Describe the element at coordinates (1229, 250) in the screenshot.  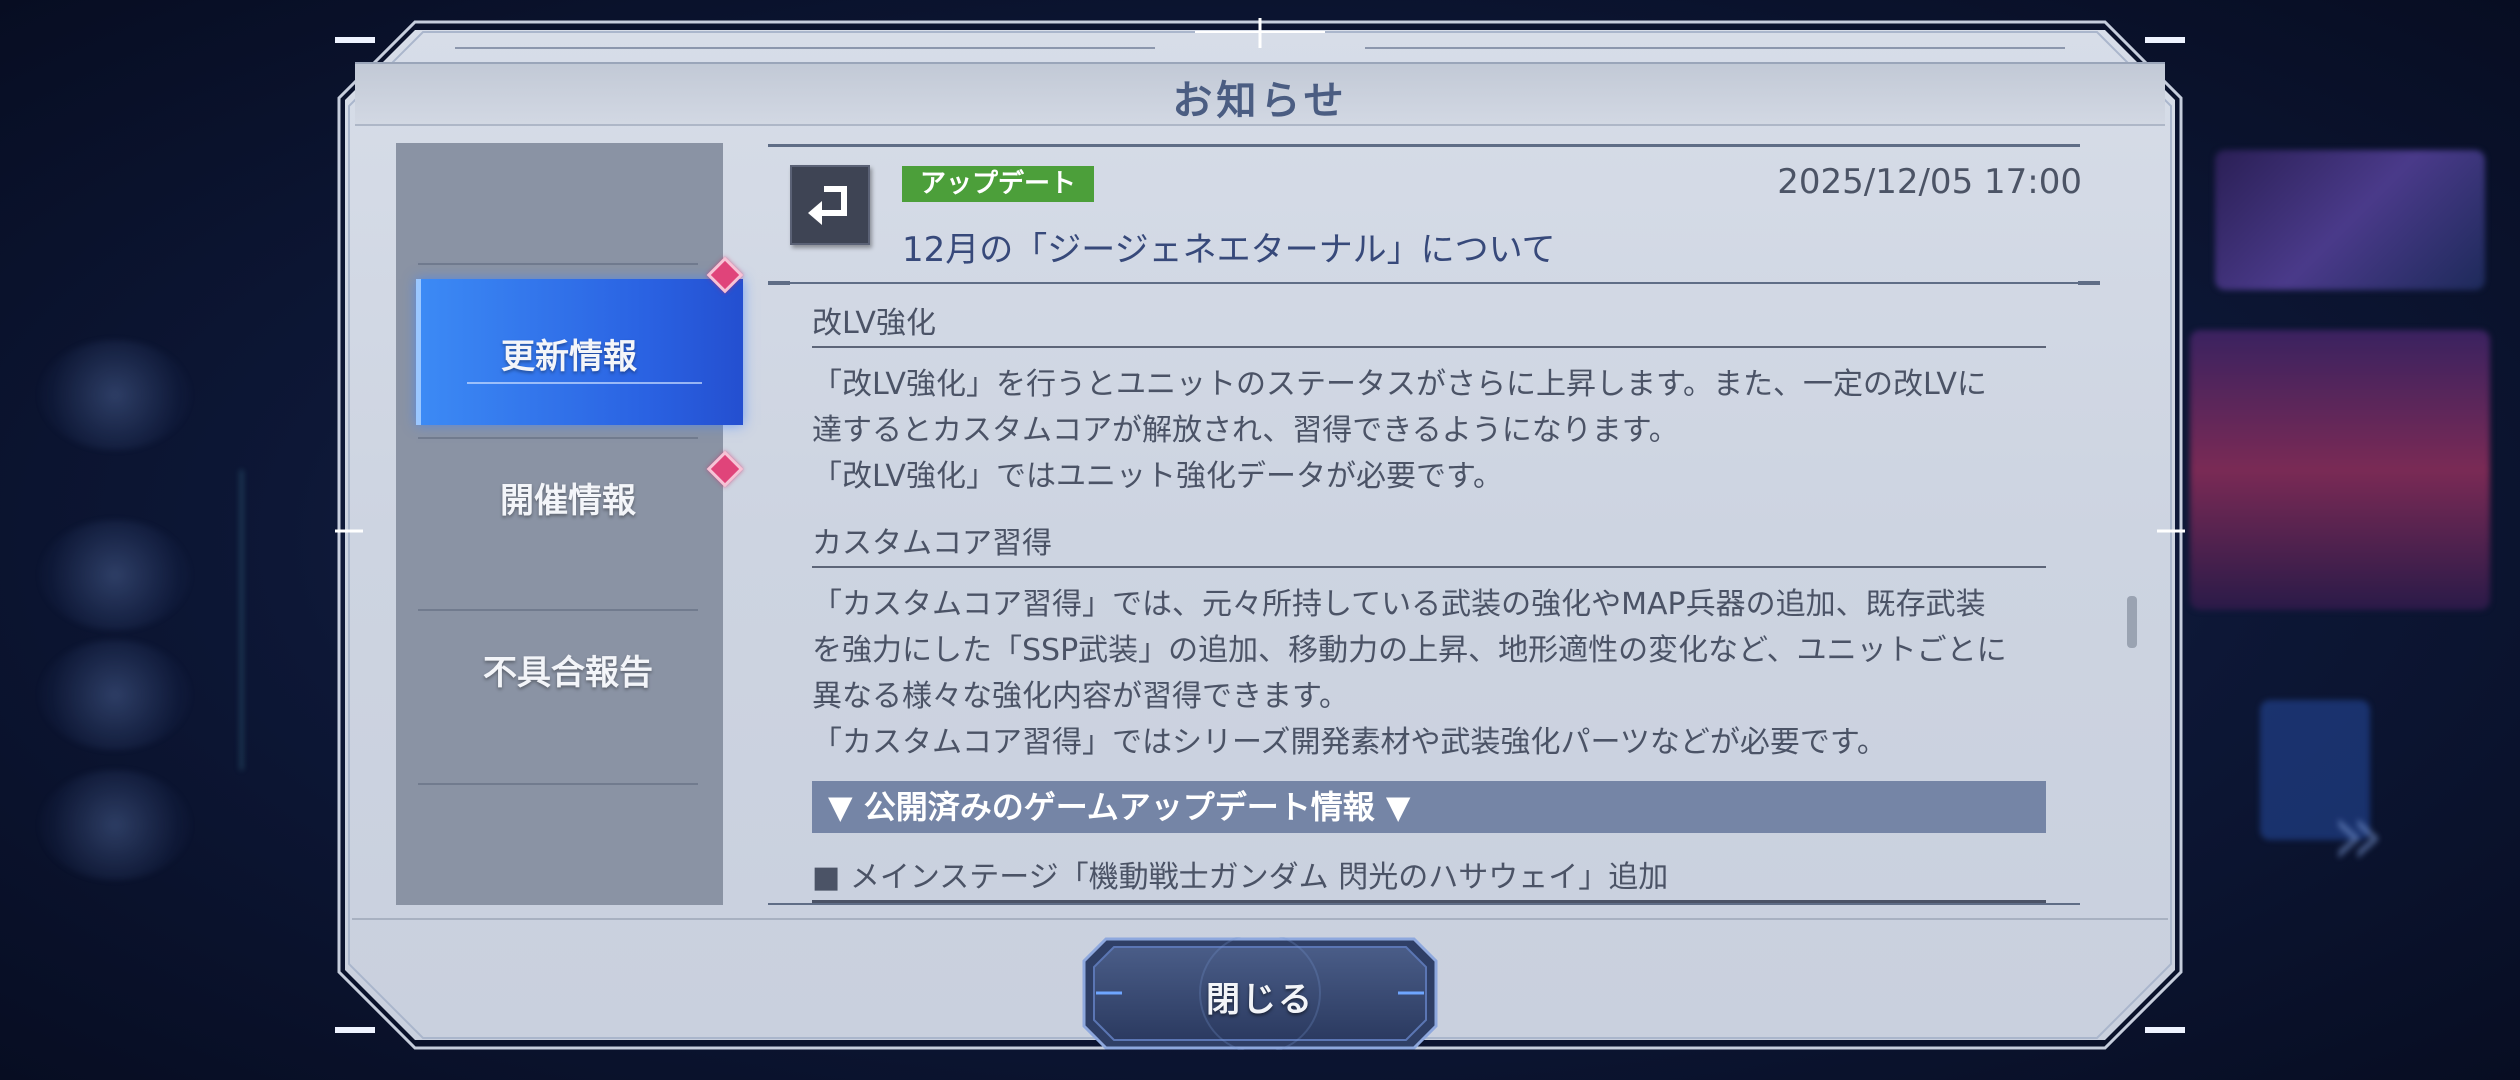
I see `news-title: 12月の「ジージェネエターナル」について` at that location.